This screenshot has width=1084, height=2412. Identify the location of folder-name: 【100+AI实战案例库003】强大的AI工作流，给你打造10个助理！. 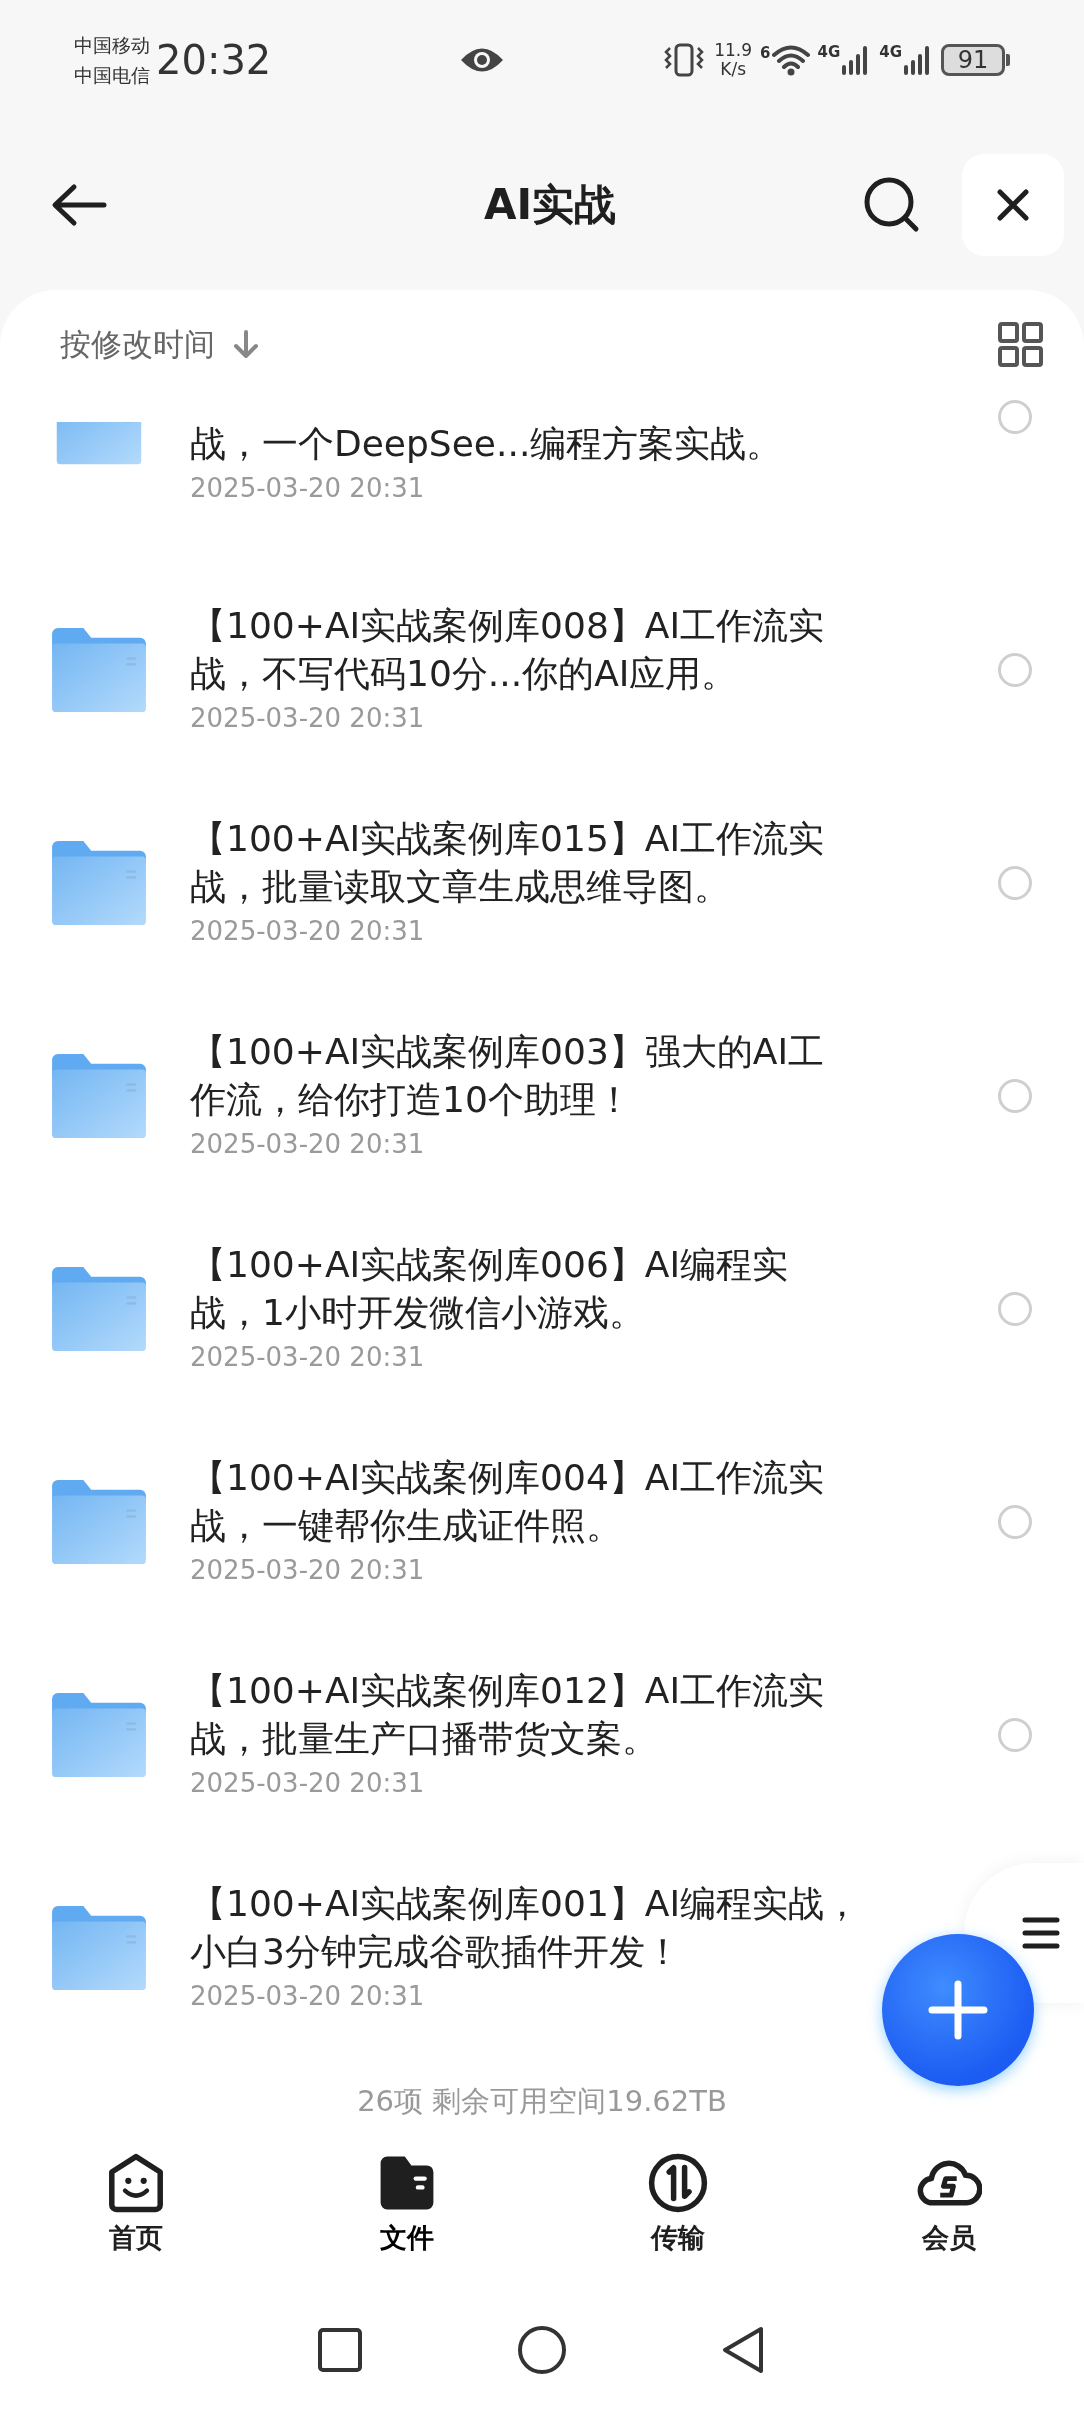
(519, 1075).